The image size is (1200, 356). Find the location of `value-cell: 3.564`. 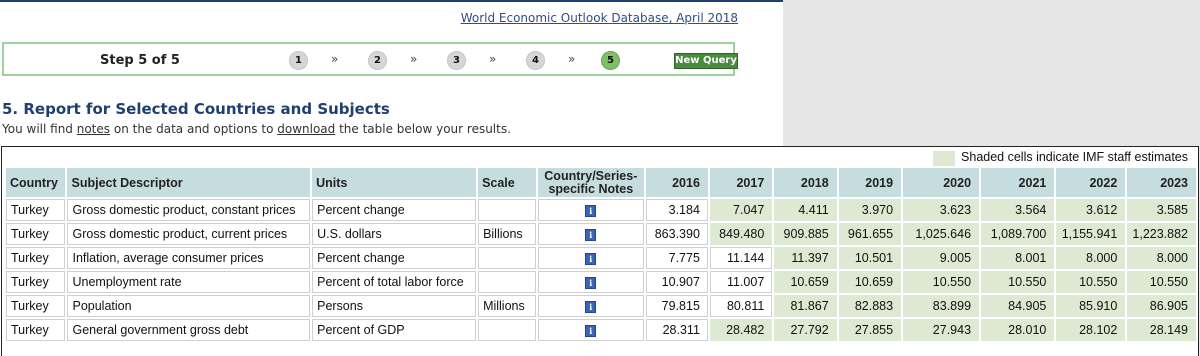

value-cell: 3.564 is located at coordinates (1018, 210).